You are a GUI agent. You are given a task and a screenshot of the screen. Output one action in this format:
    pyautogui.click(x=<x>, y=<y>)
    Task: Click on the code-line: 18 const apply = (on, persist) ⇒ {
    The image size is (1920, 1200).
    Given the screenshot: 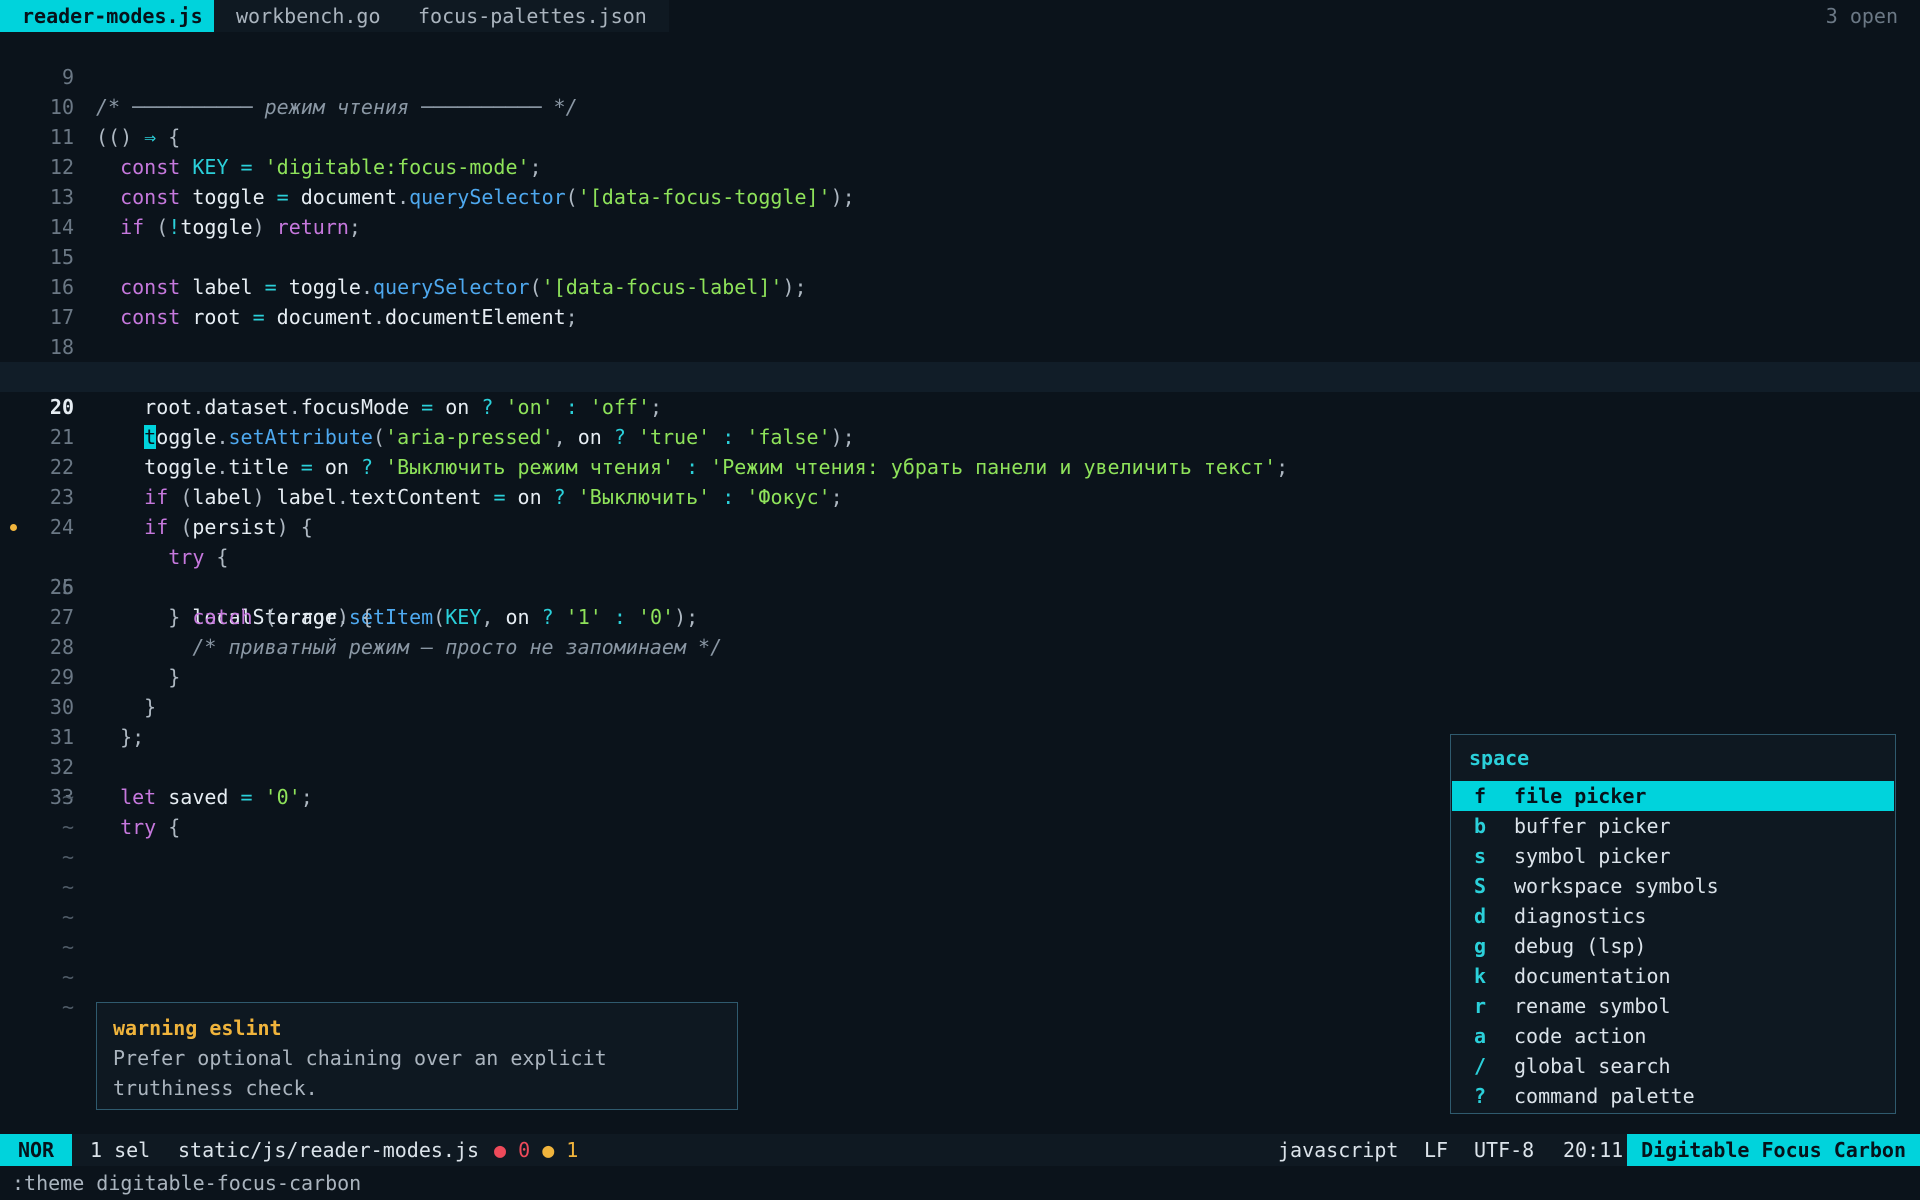 What is the action you would take?
    pyautogui.click(x=960, y=345)
    